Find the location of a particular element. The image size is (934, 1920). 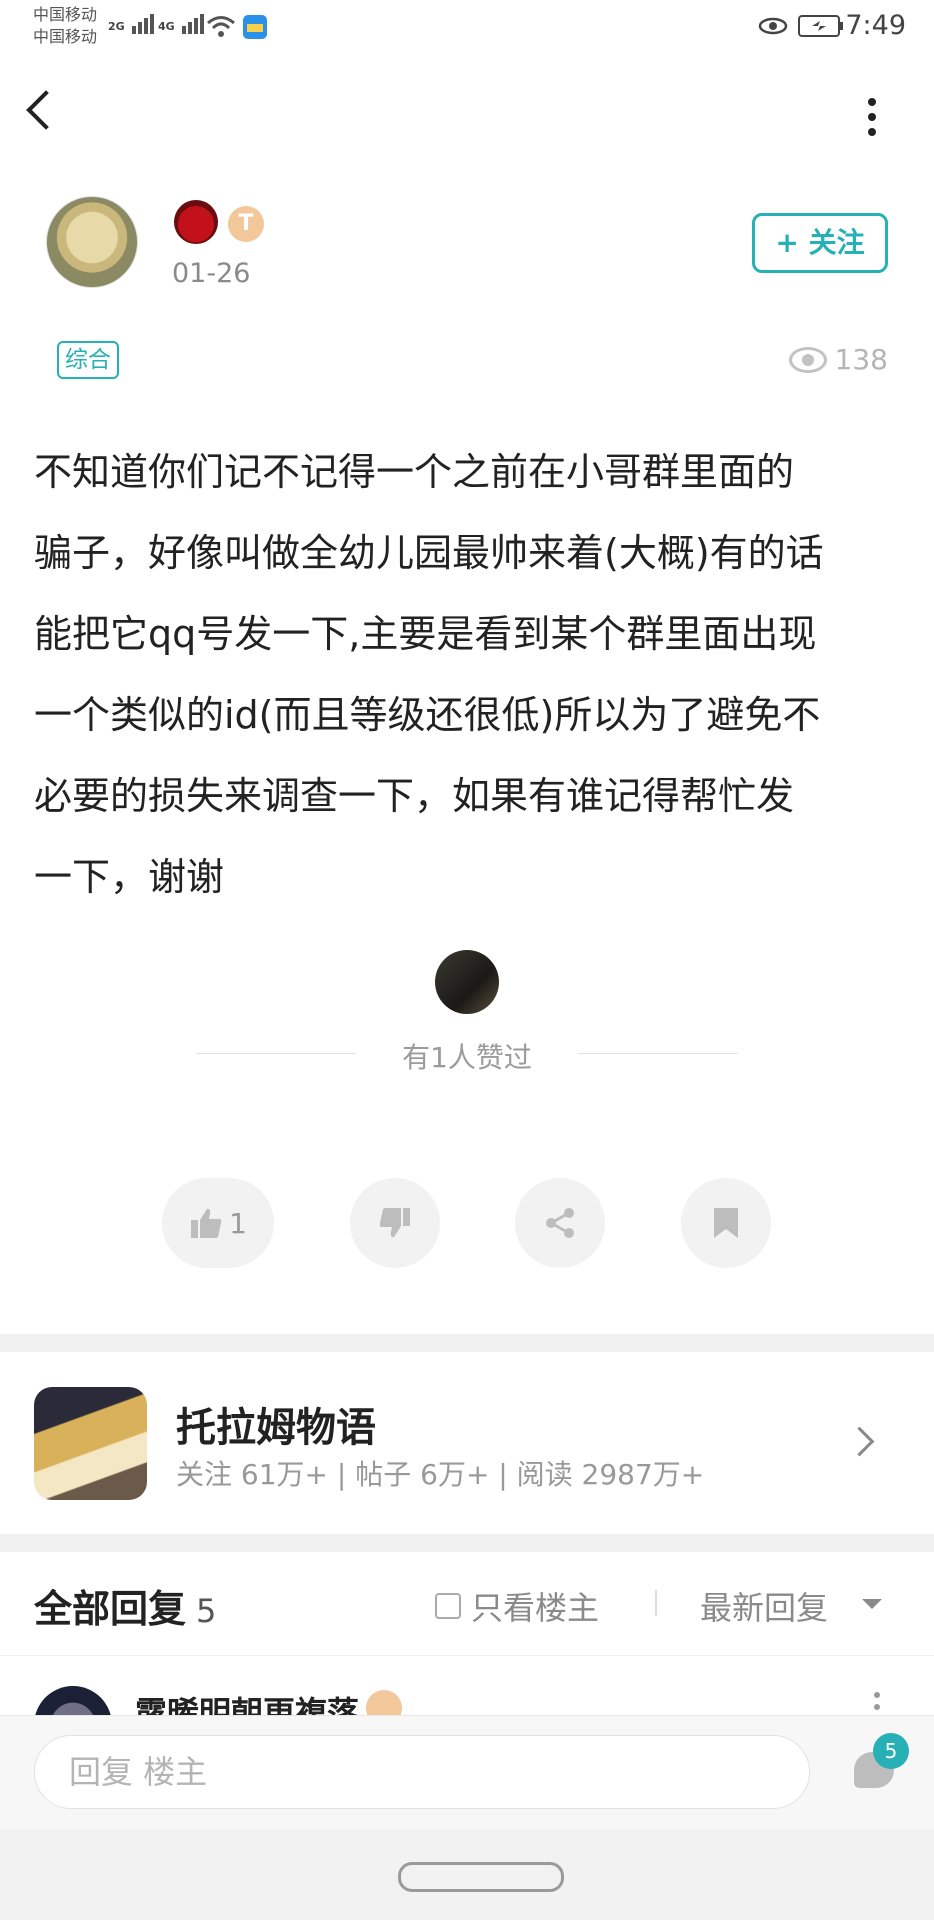

view-count: 138 is located at coordinates (838, 359).